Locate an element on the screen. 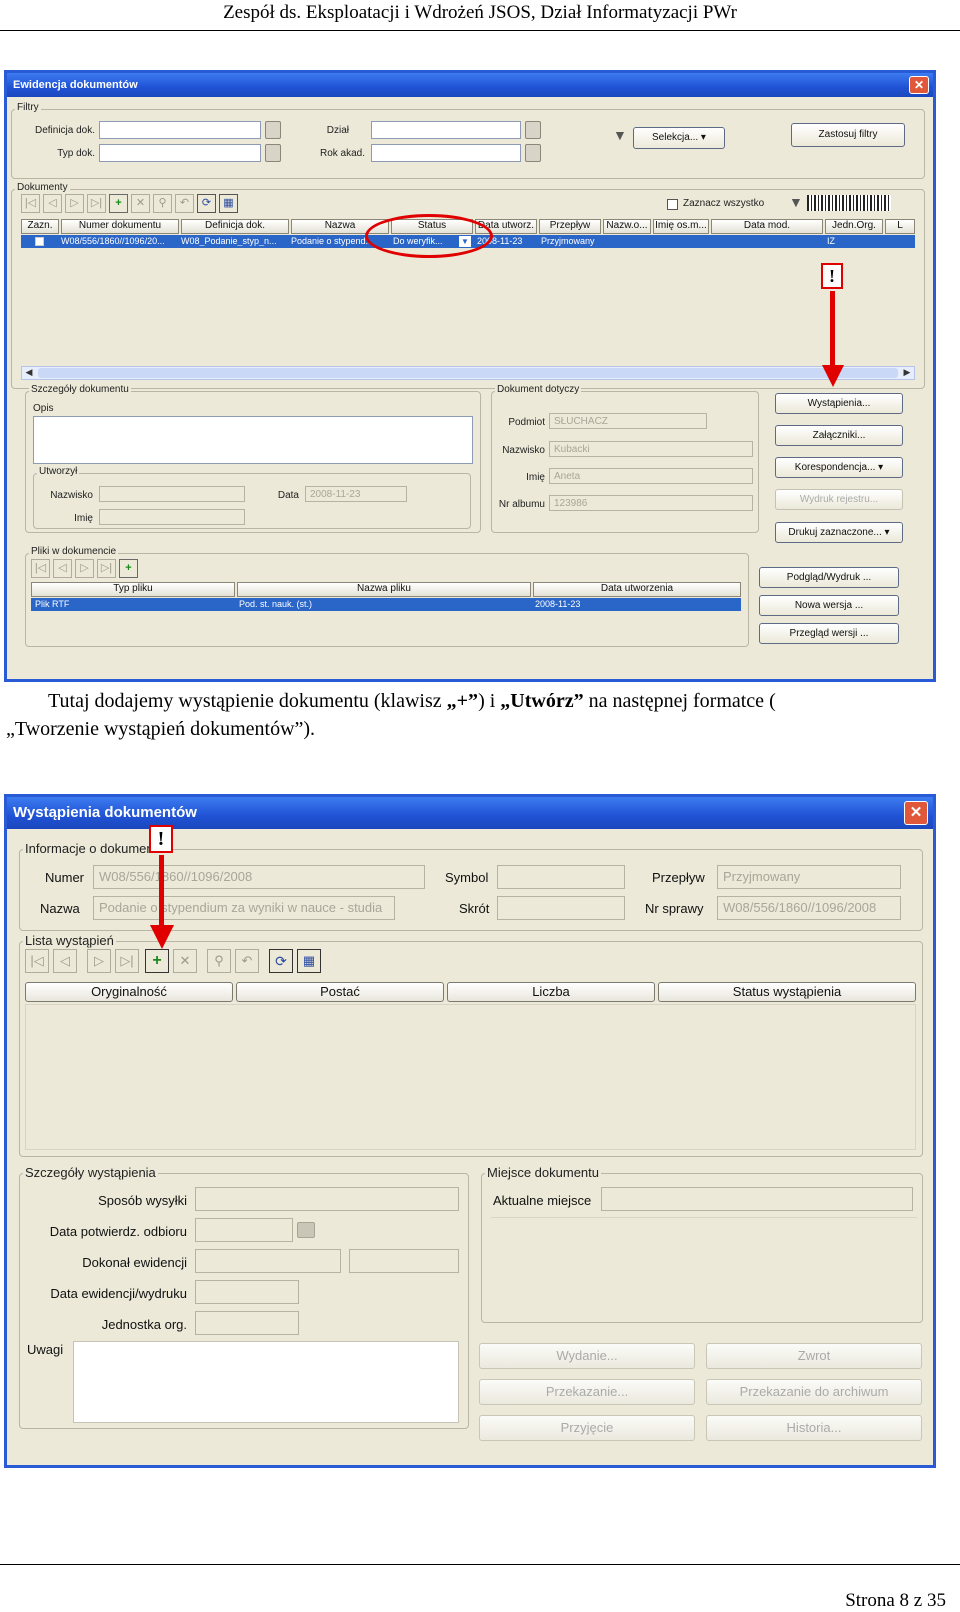  jednostka-label: Jednostka org. is located at coordinates (144, 1324).